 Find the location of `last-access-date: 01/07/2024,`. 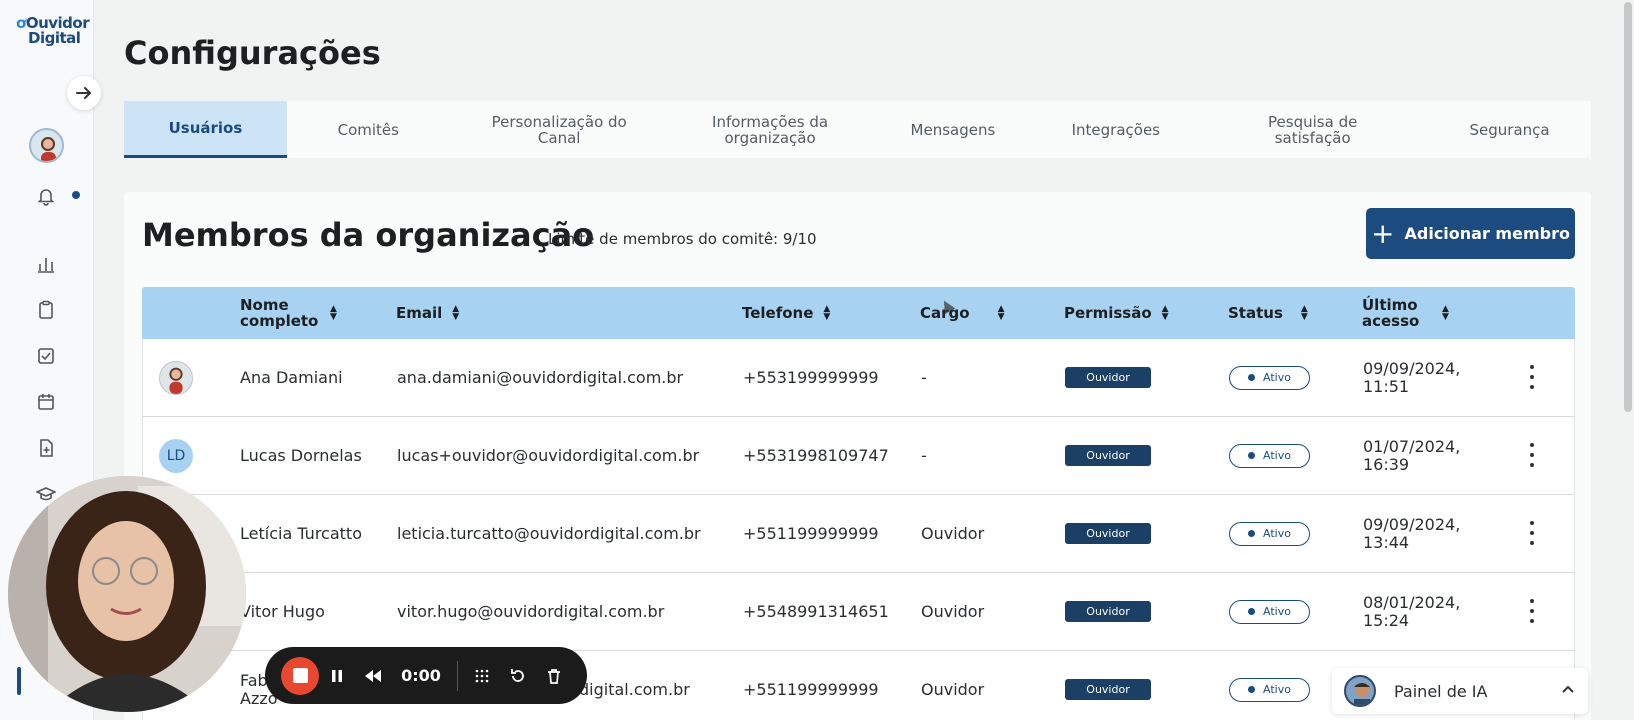

last-access-date: 01/07/2024, is located at coordinates (1412, 446).